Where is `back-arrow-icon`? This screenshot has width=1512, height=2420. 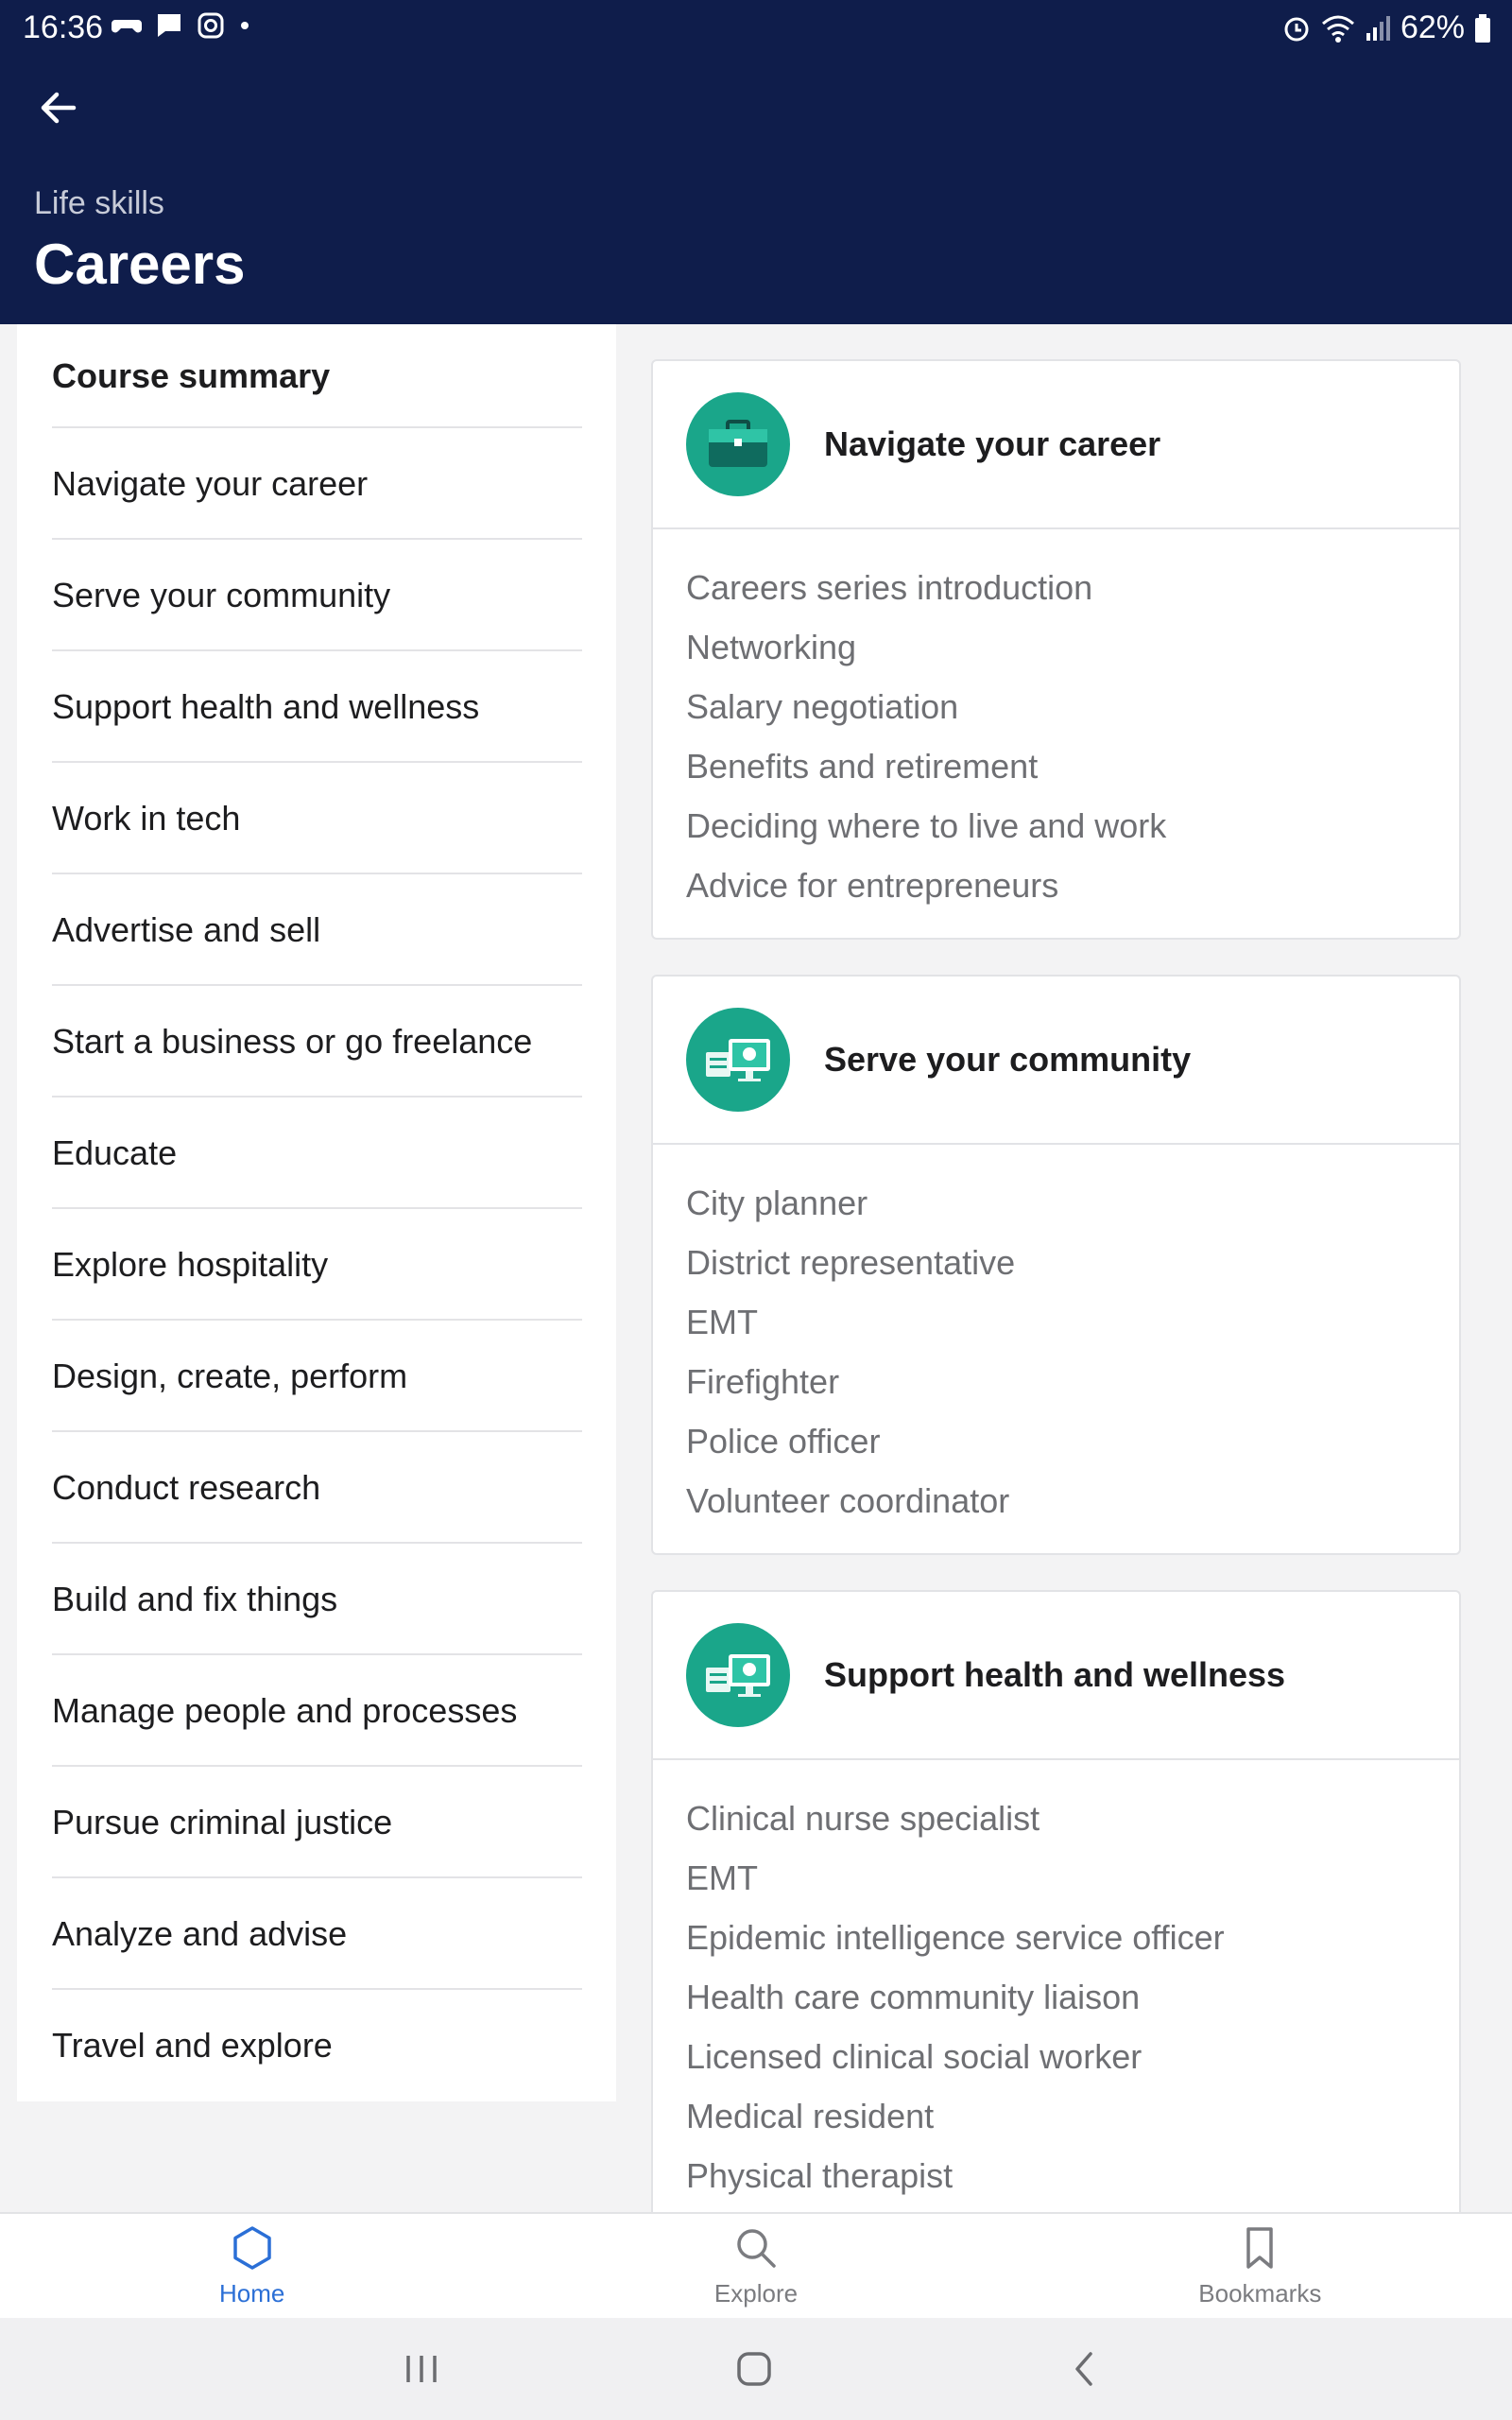
back-arrow-icon is located at coordinates (58, 107).